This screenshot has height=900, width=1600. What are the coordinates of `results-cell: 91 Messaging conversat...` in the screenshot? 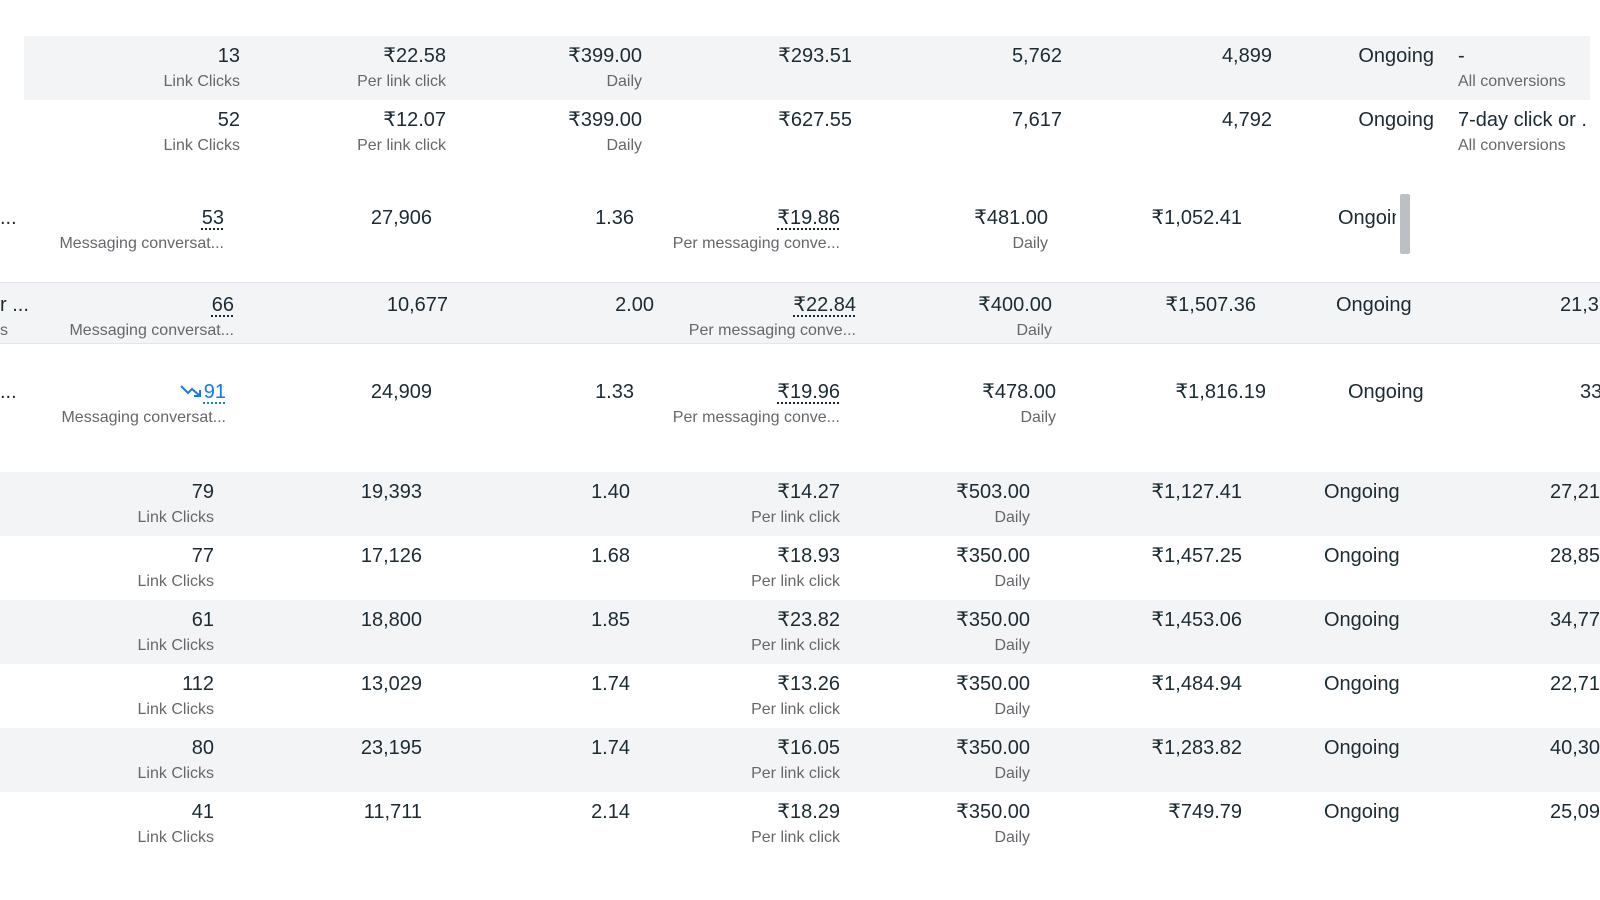 It's located at (143, 403).